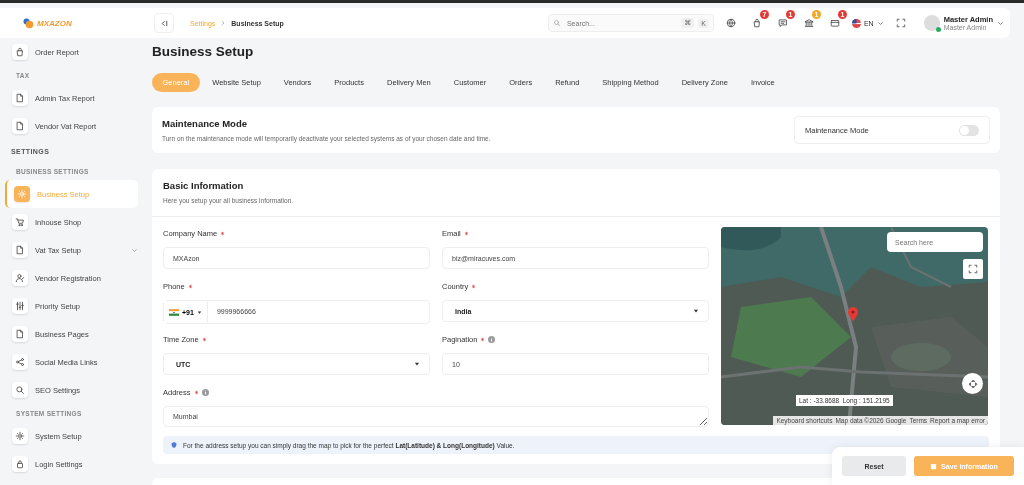 Image resolution: width=1024 pixels, height=485 pixels. I want to click on bank-icon, so click(808, 23).